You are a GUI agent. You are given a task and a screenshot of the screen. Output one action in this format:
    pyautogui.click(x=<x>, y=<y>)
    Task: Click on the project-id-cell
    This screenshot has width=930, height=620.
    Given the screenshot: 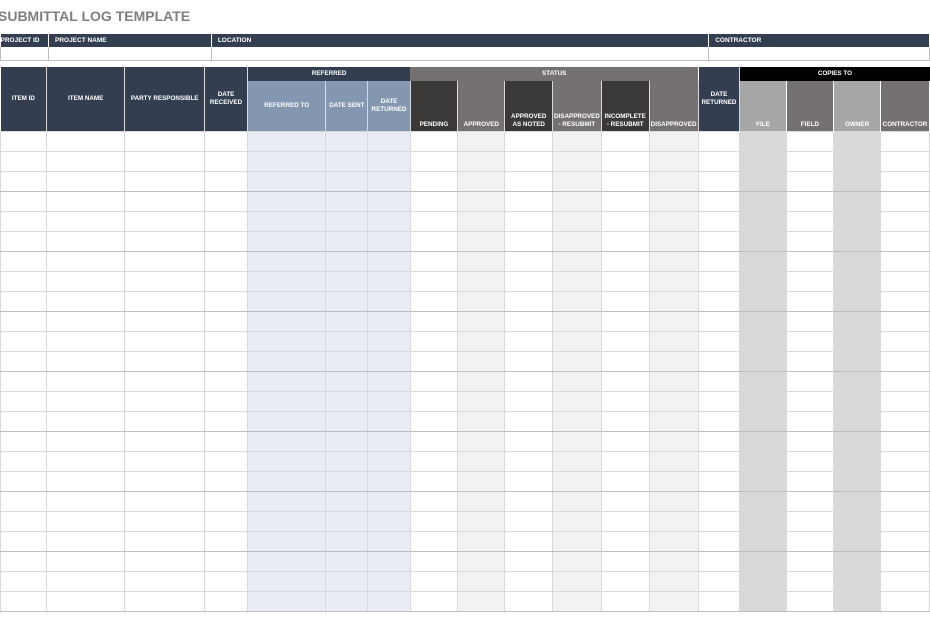 What is the action you would take?
    pyautogui.click(x=24, y=54)
    